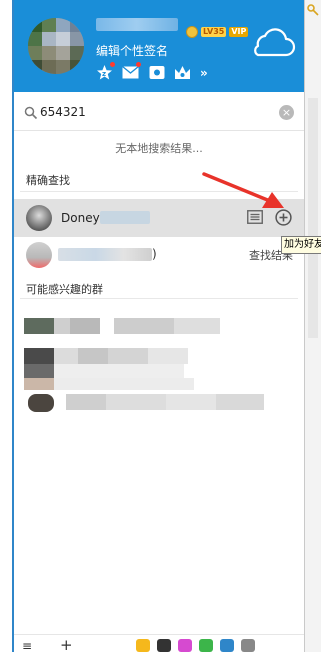 The height and width of the screenshot is (654, 321). I want to click on main-menu-button: ≡, so click(27, 646).